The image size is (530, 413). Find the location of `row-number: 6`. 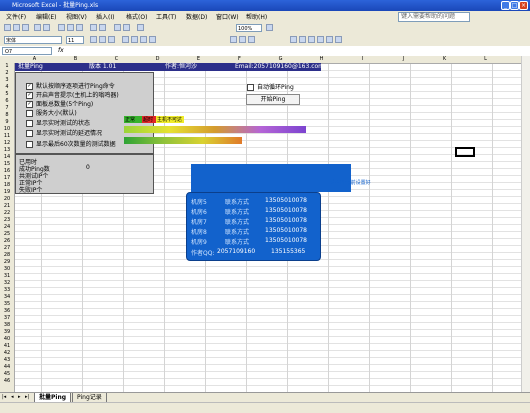

row-number: 6 is located at coordinates (7, 101).